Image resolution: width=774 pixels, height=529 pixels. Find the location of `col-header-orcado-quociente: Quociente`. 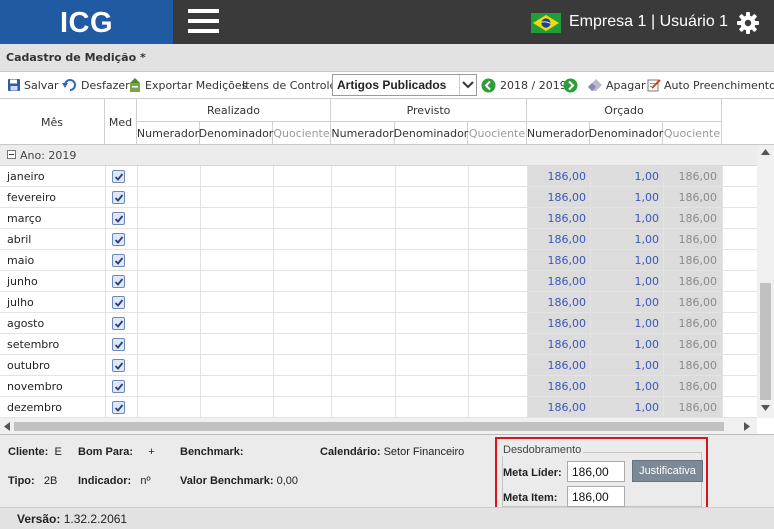

col-header-orcado-quociente: Quociente is located at coordinates (692, 133).